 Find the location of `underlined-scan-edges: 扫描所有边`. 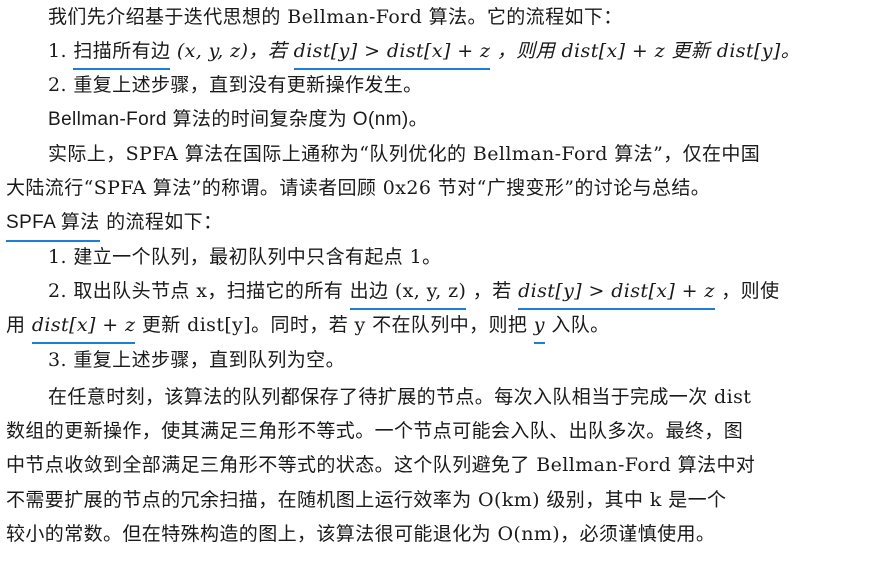

underlined-scan-edges: 扫描所有边 is located at coordinates (122, 52).